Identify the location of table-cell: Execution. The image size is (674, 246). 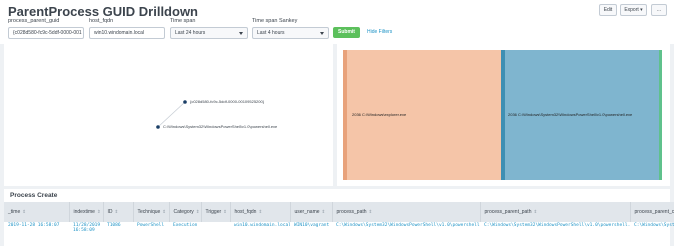
(185, 232).